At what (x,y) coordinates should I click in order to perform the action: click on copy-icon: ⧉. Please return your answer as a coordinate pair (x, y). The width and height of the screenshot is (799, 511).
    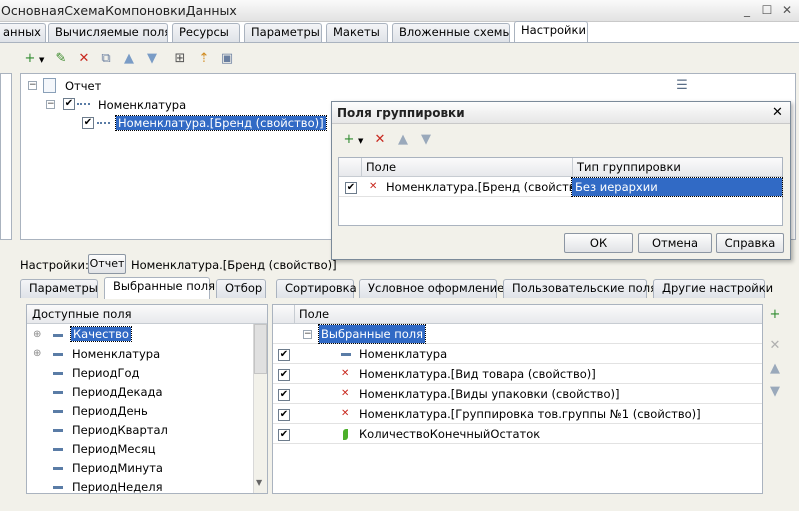
    Looking at the image, I should click on (106, 59).